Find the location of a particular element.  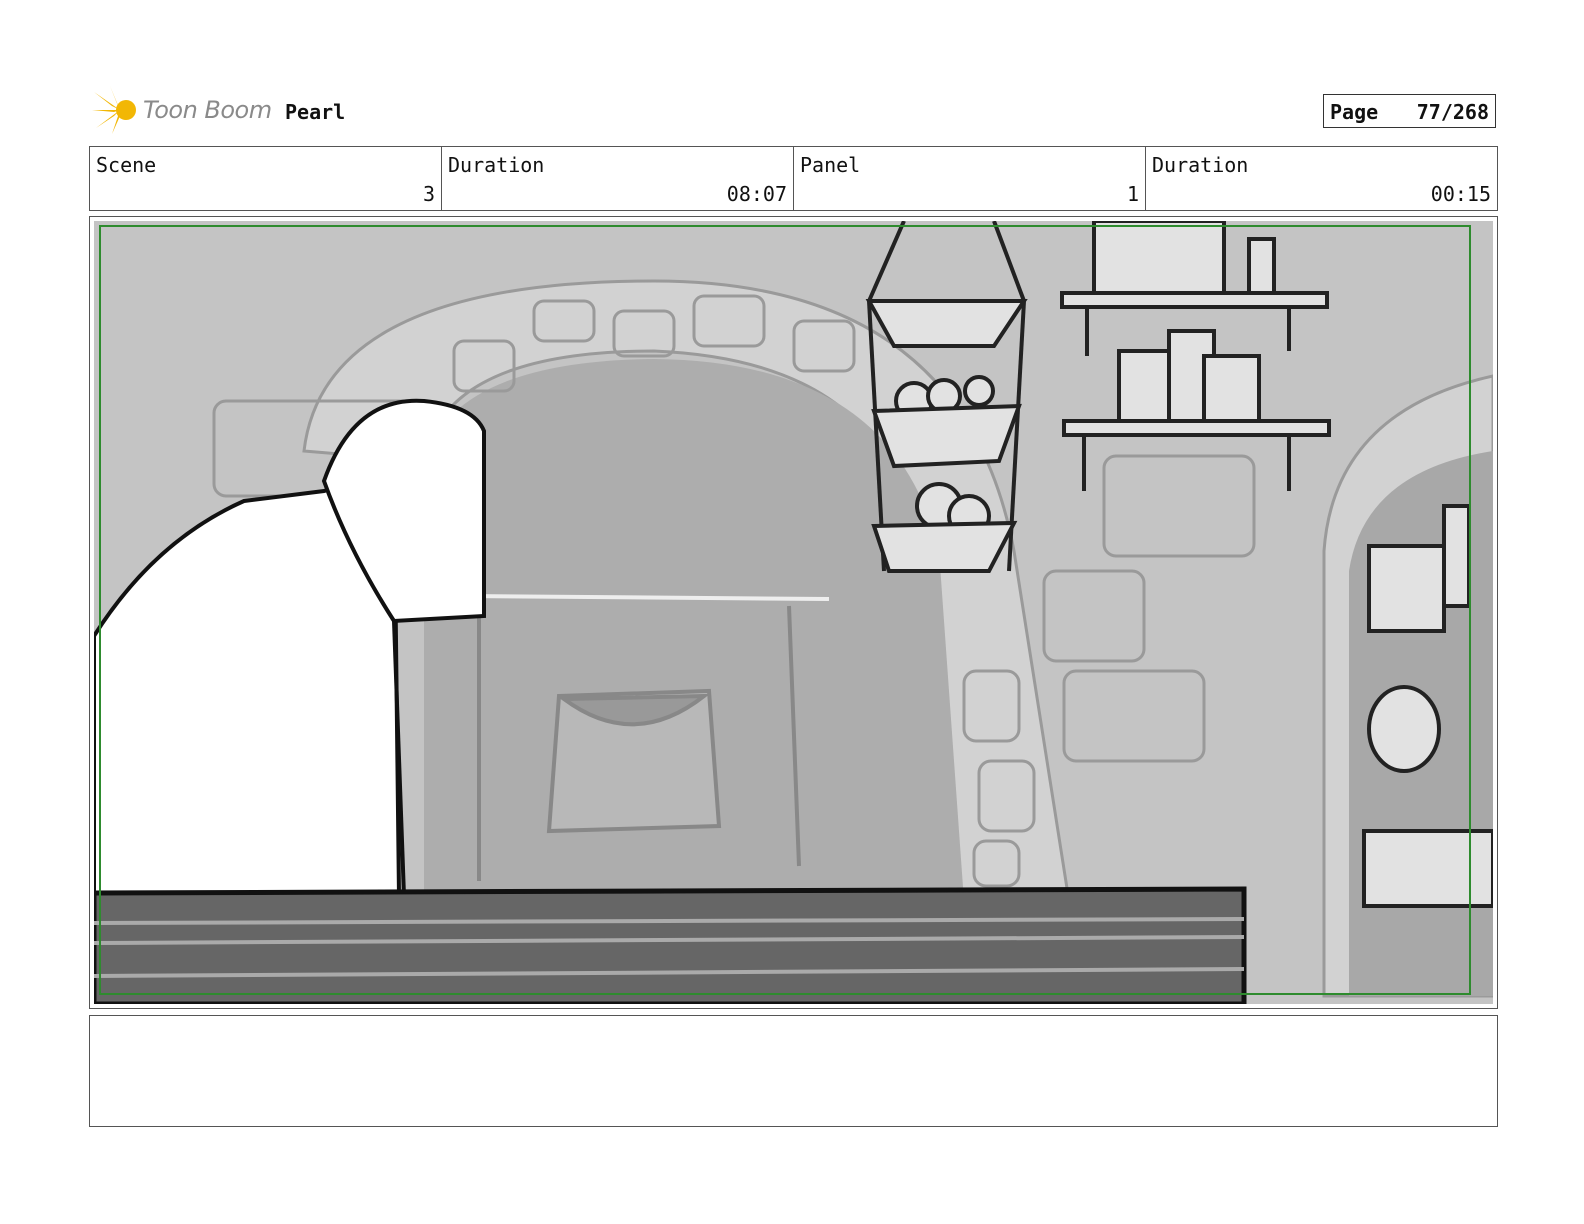

caption-box is located at coordinates (793, 1071).